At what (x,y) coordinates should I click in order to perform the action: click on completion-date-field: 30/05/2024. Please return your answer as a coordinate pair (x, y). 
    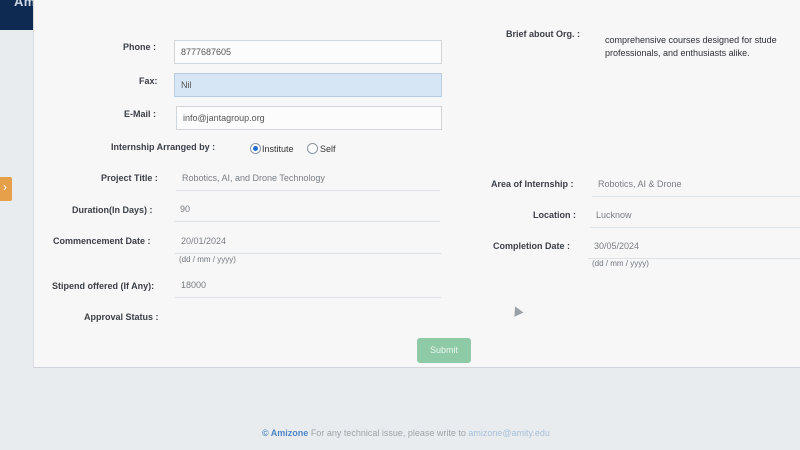
    Looking at the image, I should click on (694, 247).